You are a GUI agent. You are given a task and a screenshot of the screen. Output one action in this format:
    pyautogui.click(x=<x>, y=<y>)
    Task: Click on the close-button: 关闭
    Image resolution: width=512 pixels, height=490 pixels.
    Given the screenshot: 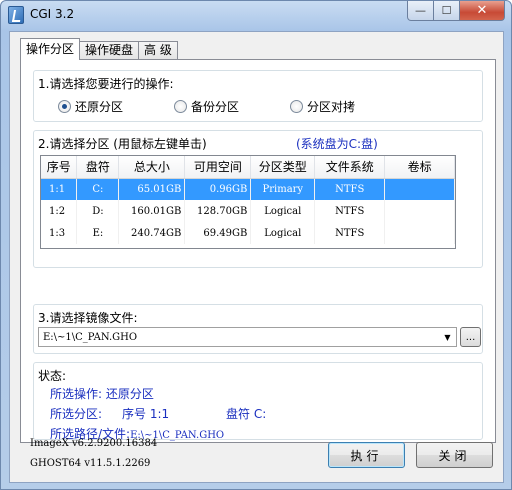 What is the action you would take?
    pyautogui.click(x=454, y=455)
    